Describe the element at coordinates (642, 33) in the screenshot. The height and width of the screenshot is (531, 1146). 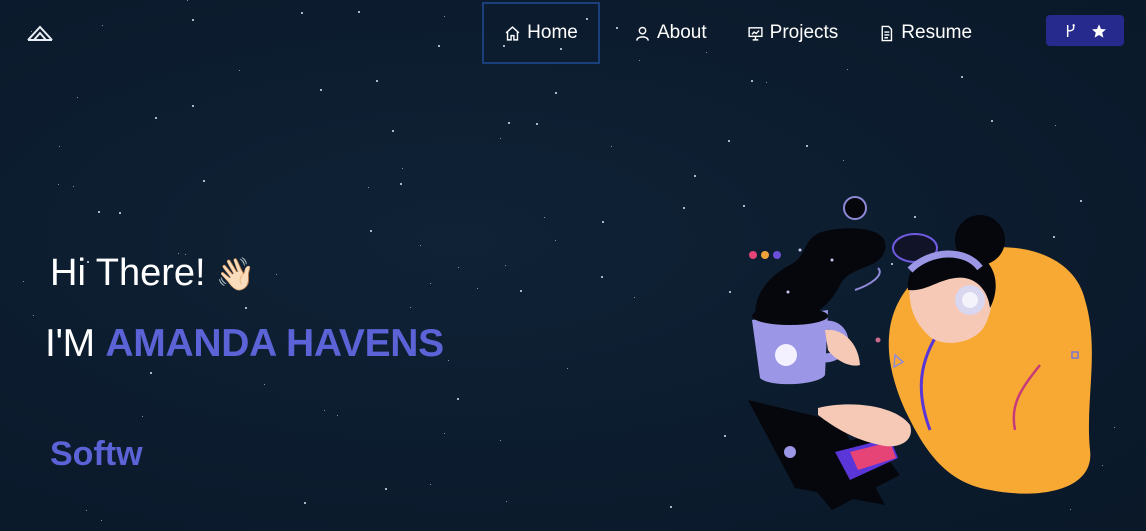
I see `user-icon` at that location.